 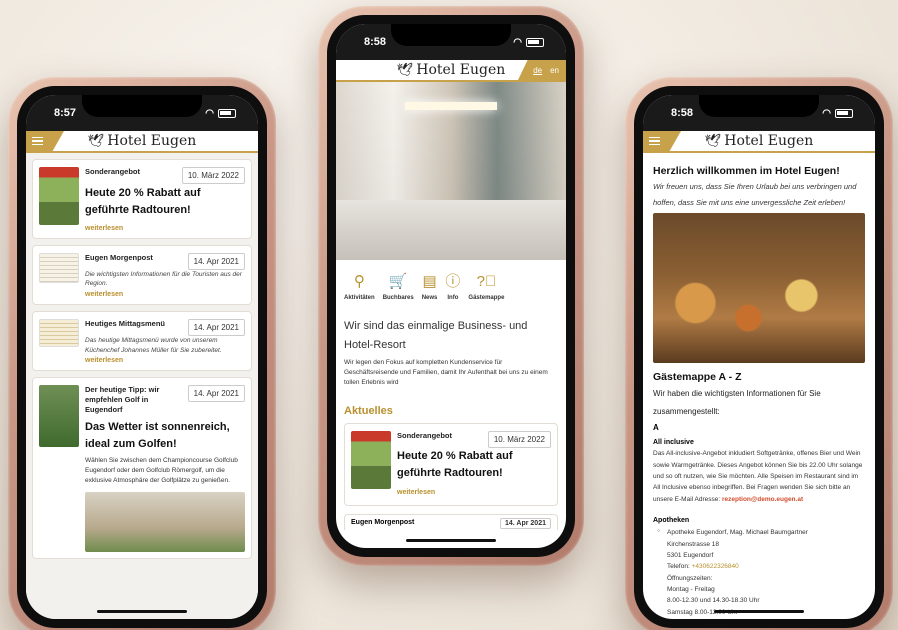 I want to click on cart-icon: 🛒, so click(x=398, y=281).